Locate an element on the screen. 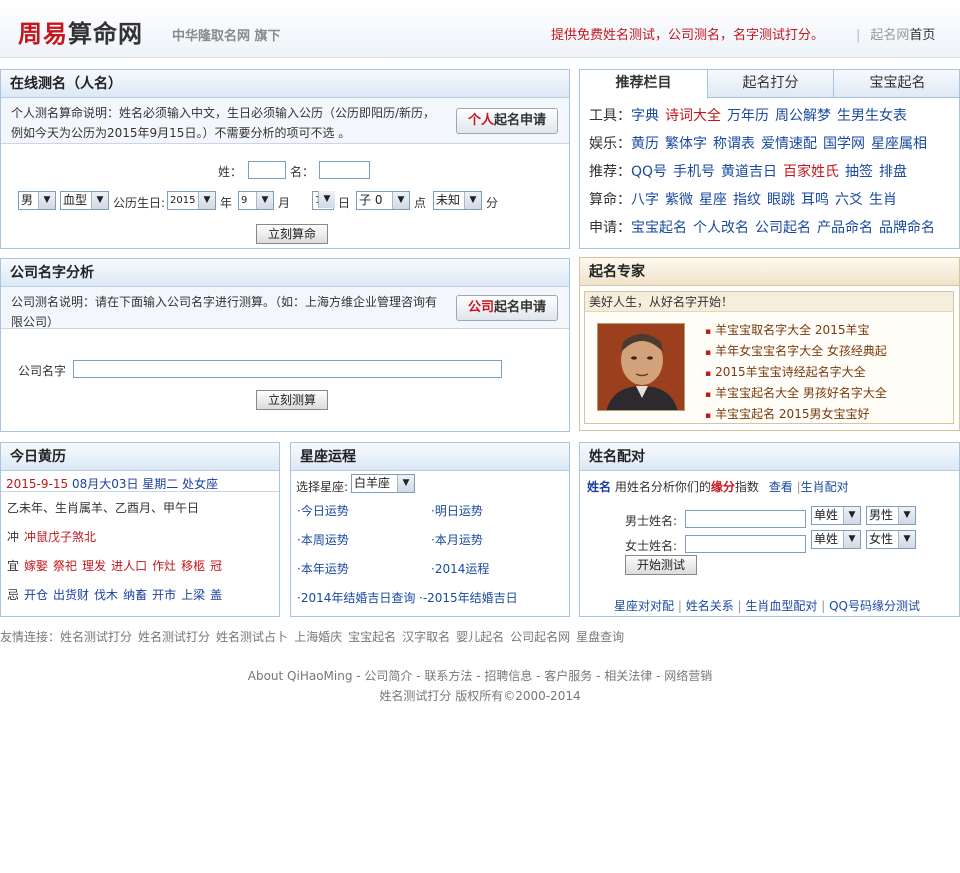 This screenshot has height=873, width=960. friend-link: 婴儿起名 is located at coordinates (480, 637).